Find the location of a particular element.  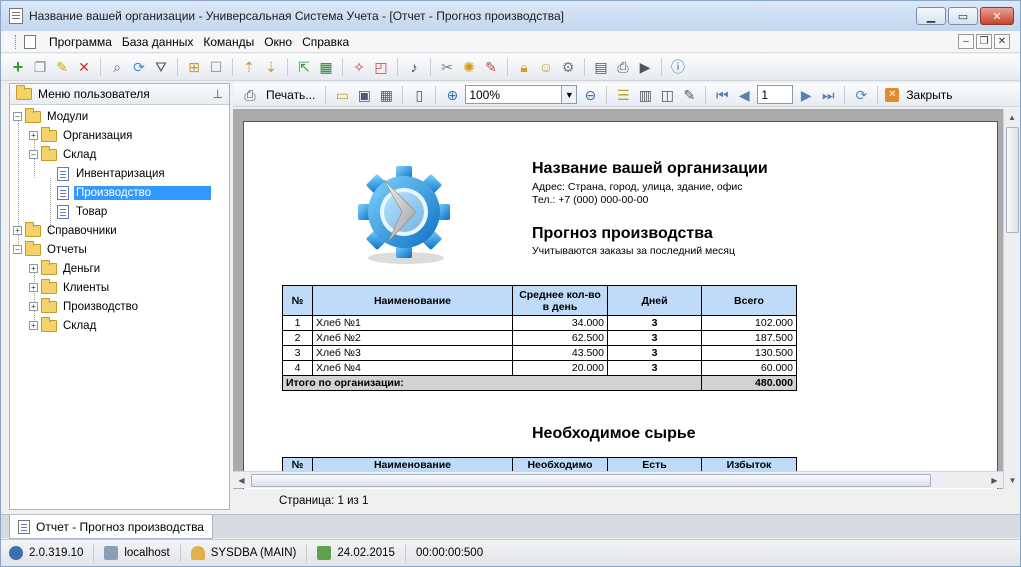

chevron-down-icon: ▼ is located at coordinates (569, 94).